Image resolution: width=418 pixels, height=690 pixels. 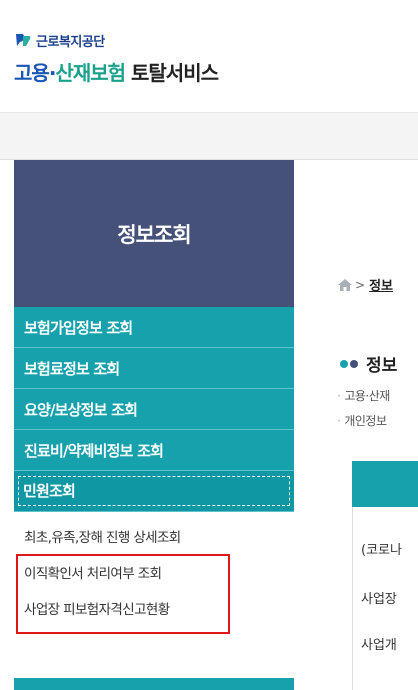 I want to click on submenu-item-initial-progress: 최초,유족,장해 진행 상세조회, so click(x=154, y=536).